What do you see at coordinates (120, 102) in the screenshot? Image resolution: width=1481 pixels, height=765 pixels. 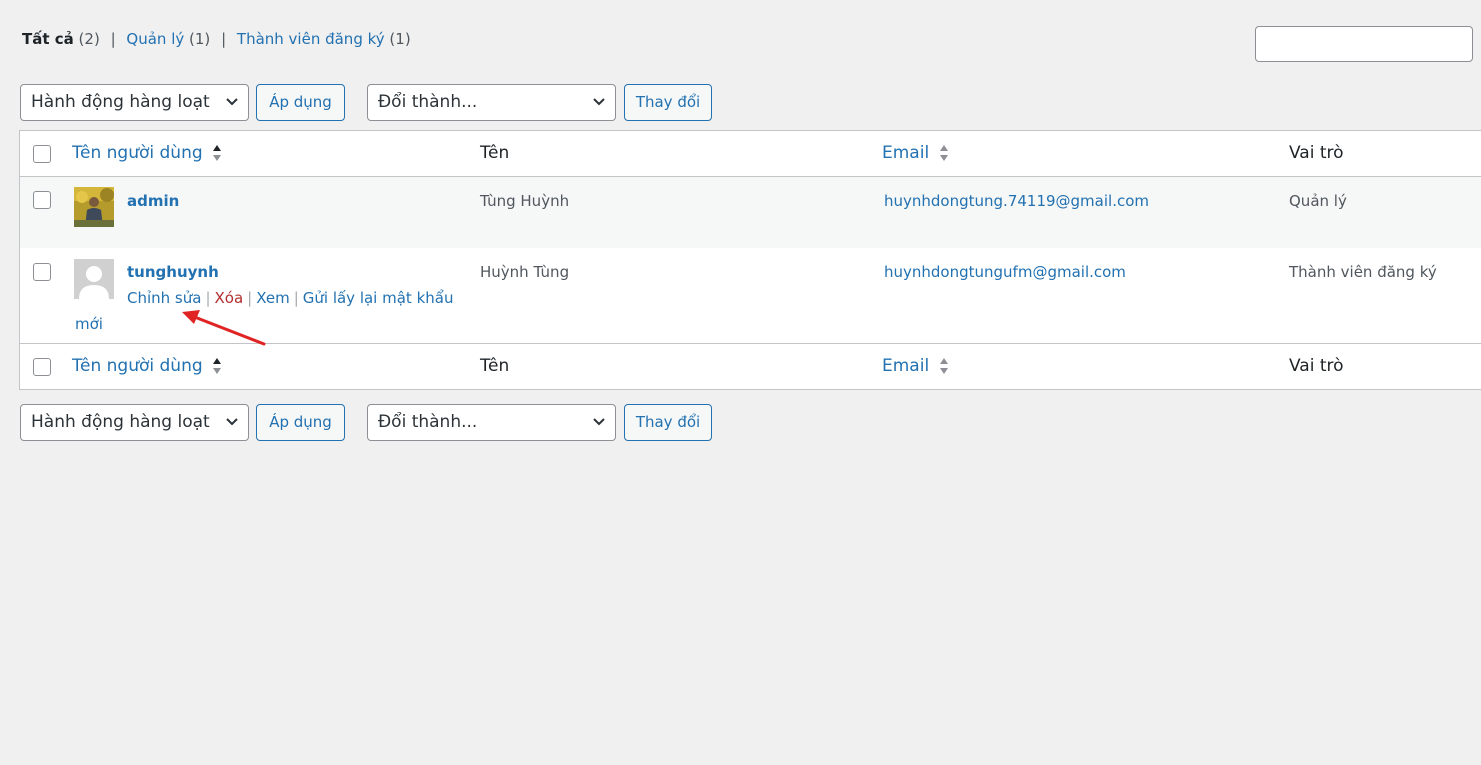 I see `bulk-action-select-value: Hành động hàng loạt` at bounding box center [120, 102].